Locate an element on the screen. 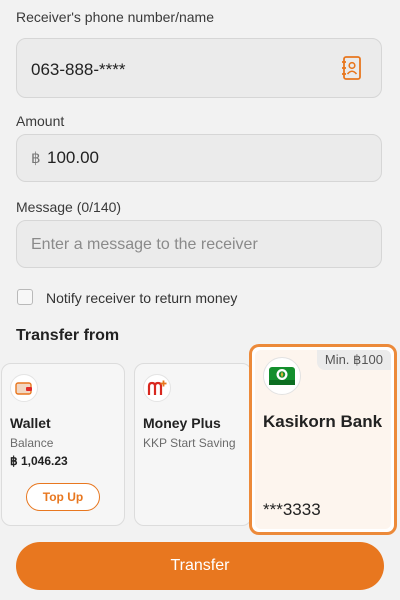 The height and width of the screenshot is (600, 400). contact-book-icon is located at coordinates (352, 68).